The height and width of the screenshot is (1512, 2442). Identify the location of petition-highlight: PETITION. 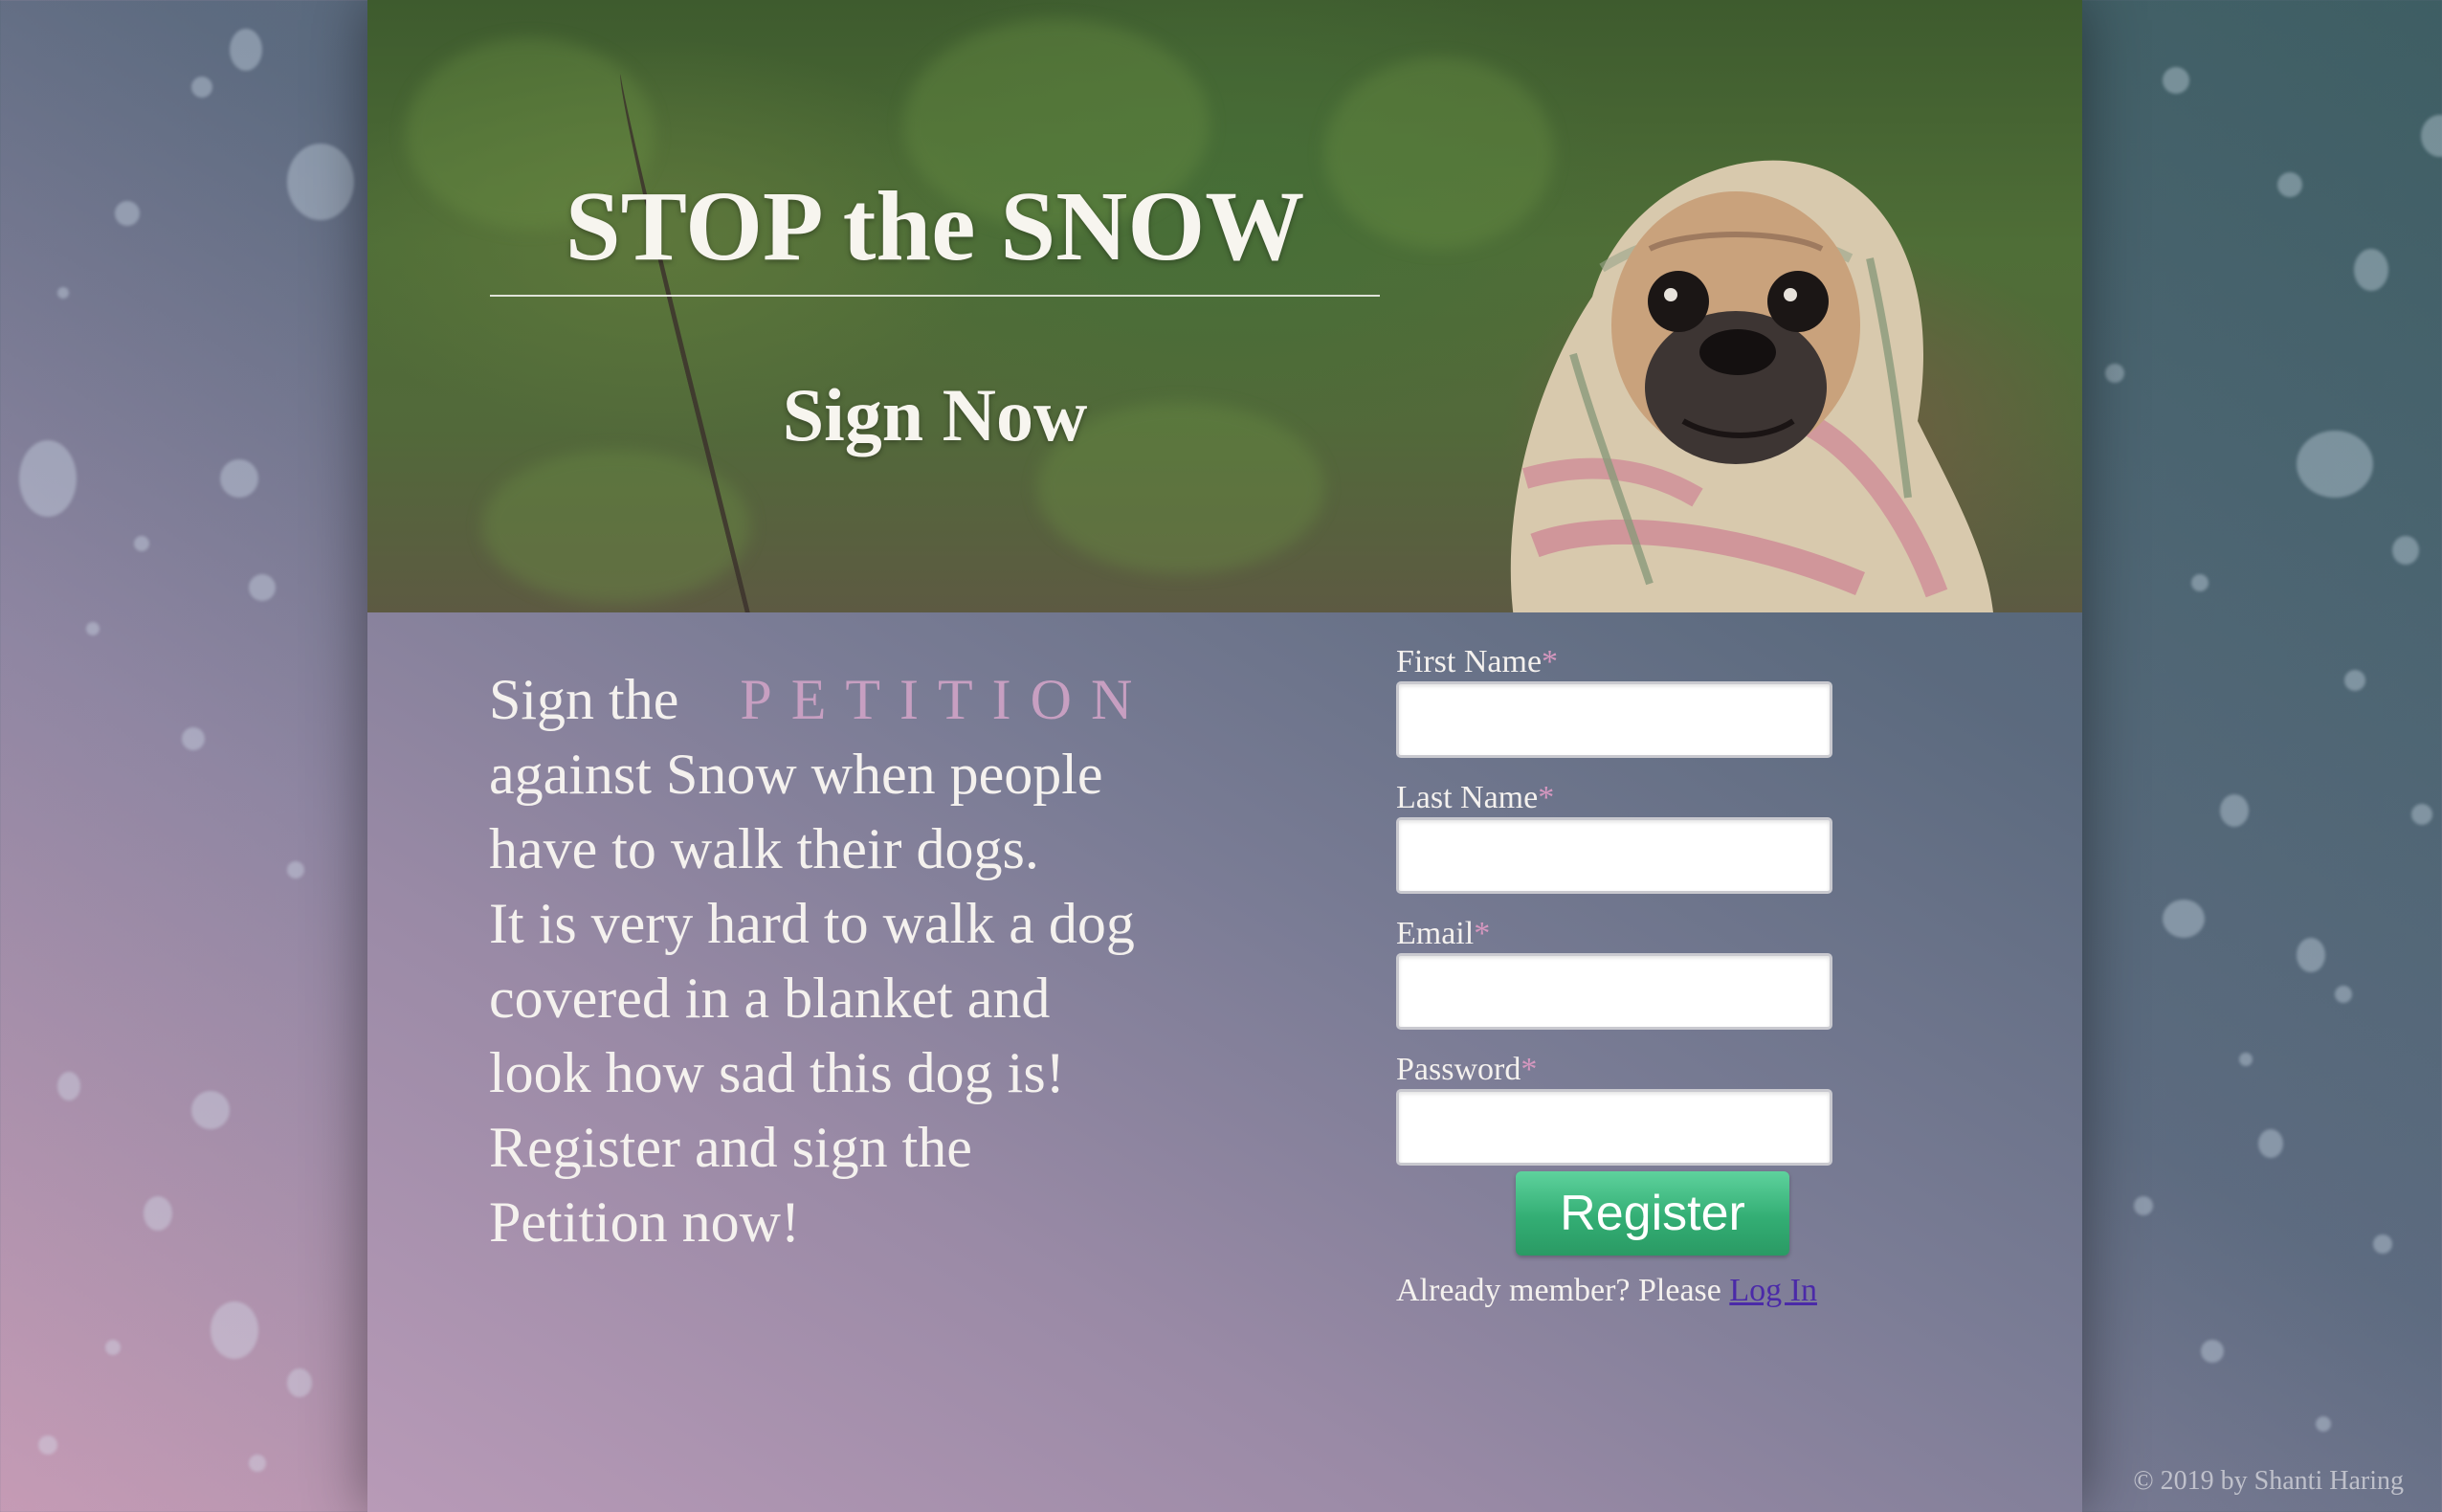
(946, 699).